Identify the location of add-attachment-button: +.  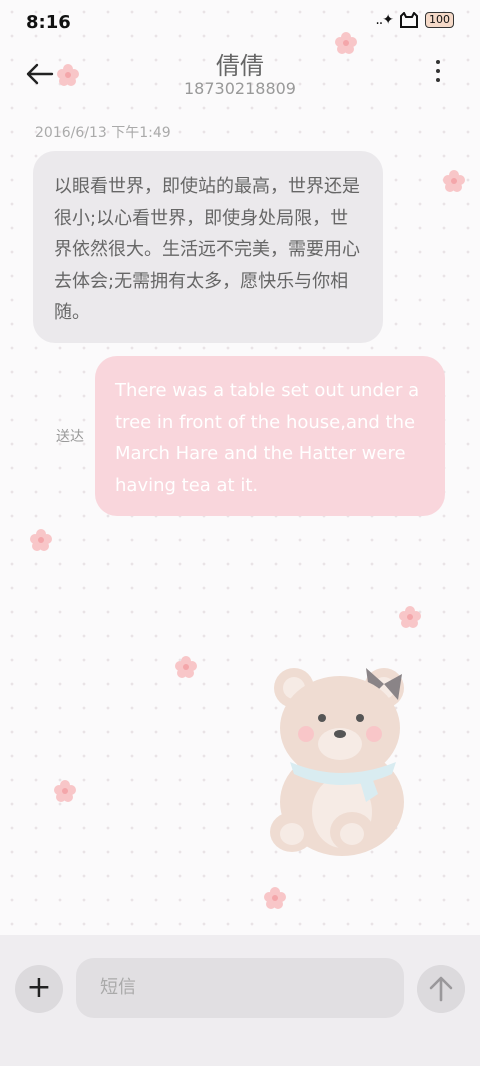
(39, 989).